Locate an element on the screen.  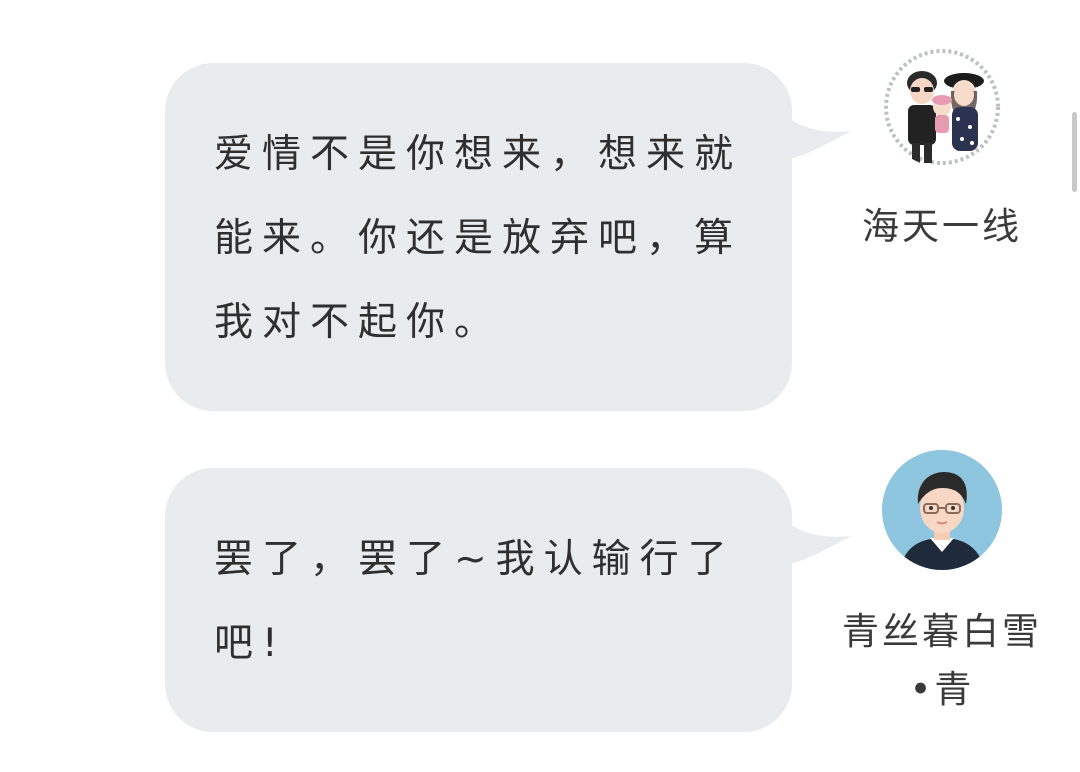
message-text: 罢了，罢了~我认输行了吧! is located at coordinates (475, 601).